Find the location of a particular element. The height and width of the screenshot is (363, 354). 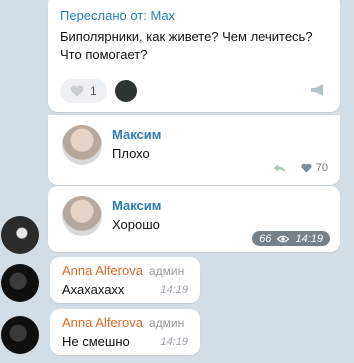

like-reaction: 1 is located at coordinates (83, 91).